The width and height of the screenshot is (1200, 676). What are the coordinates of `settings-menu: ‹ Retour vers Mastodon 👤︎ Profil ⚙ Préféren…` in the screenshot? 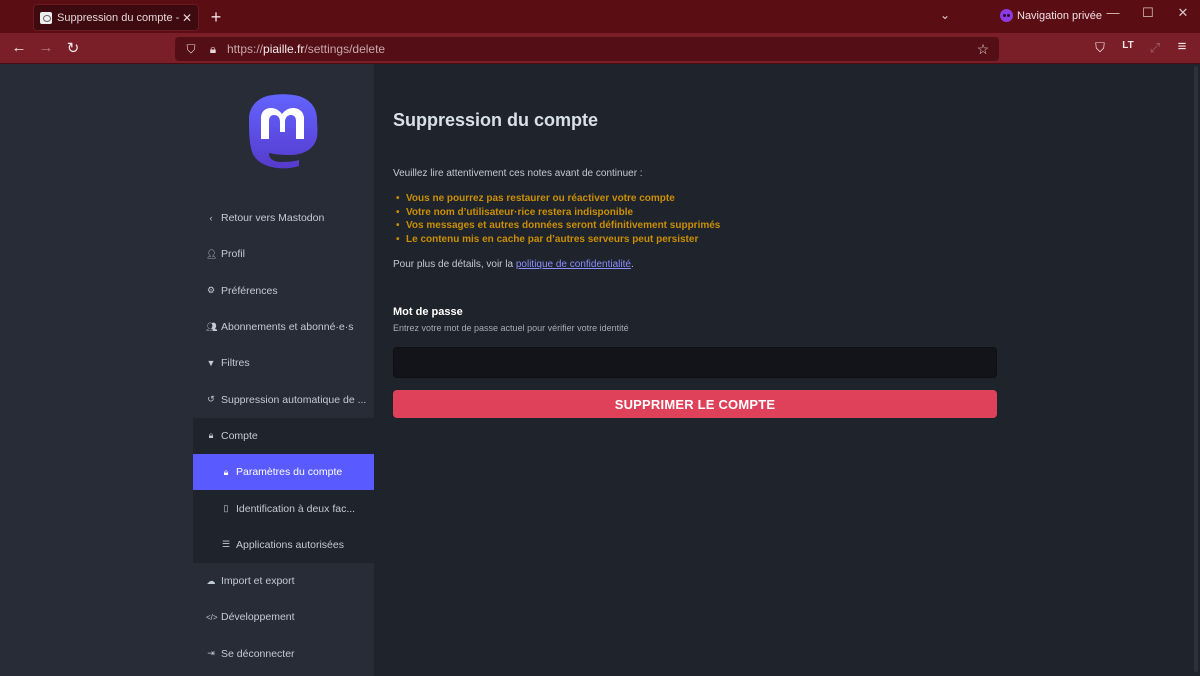 It's located at (283, 436).